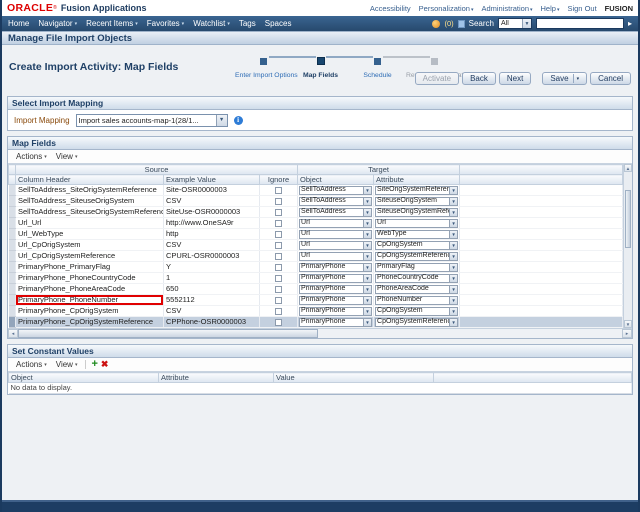 The height and width of the screenshot is (512, 640). Describe the element at coordinates (417, 234) in the screenshot. I see `attribute-select: WebType ▼` at that location.